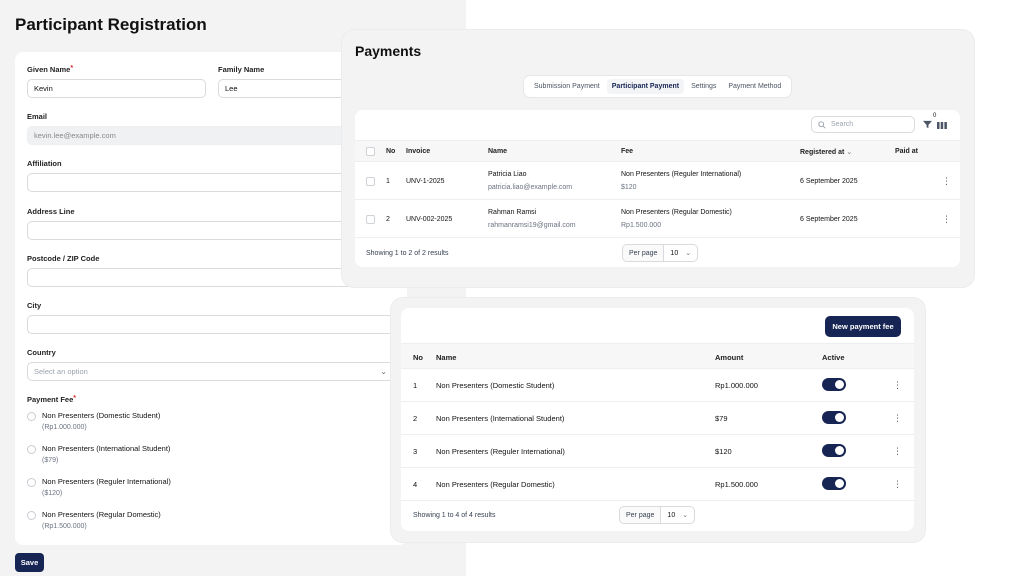  What do you see at coordinates (935, 116) in the screenshot?
I see `filter-count-badge: 0` at bounding box center [935, 116].